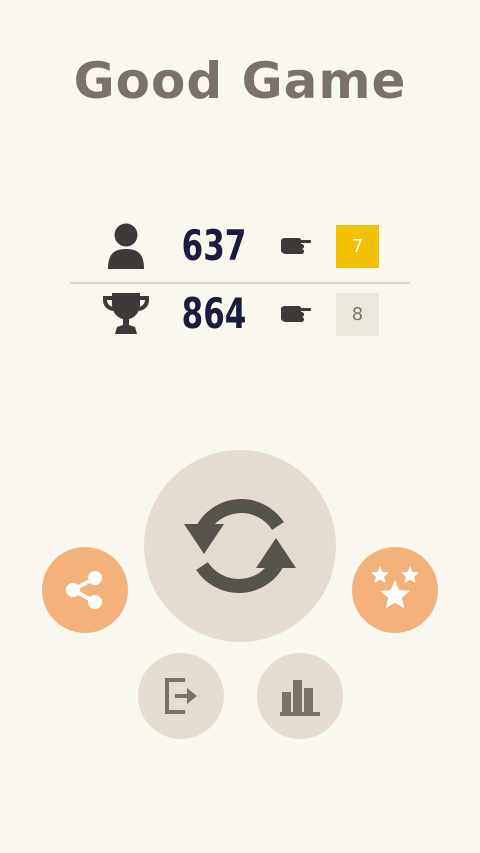 The width and height of the screenshot is (480, 853). I want to click on page-title: Good Game, so click(240, 81).